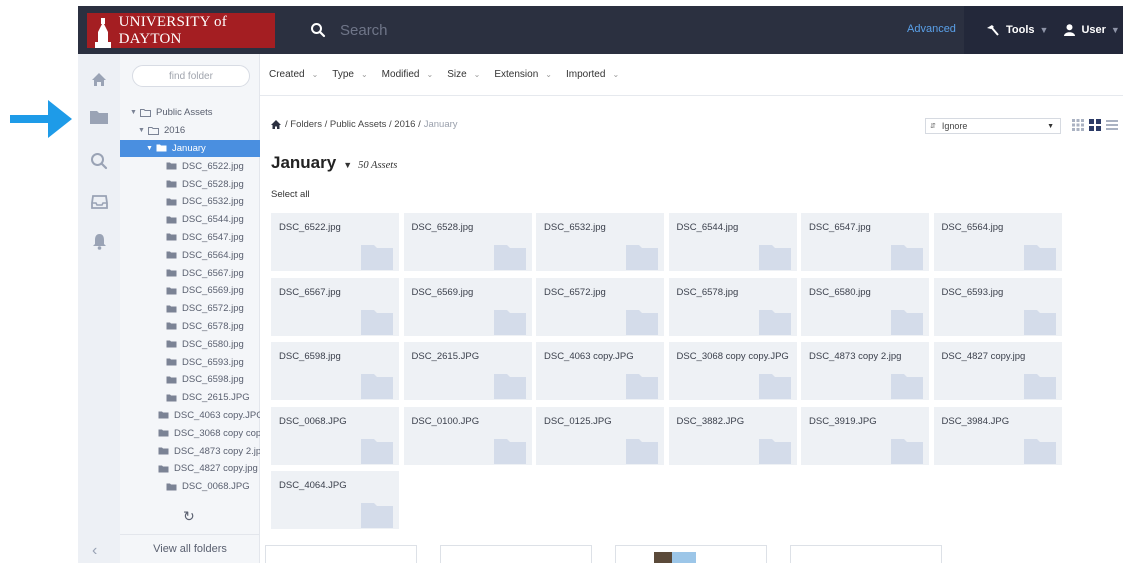  I want to click on asset-tile: DSC_6547.jpg, so click(865, 242).